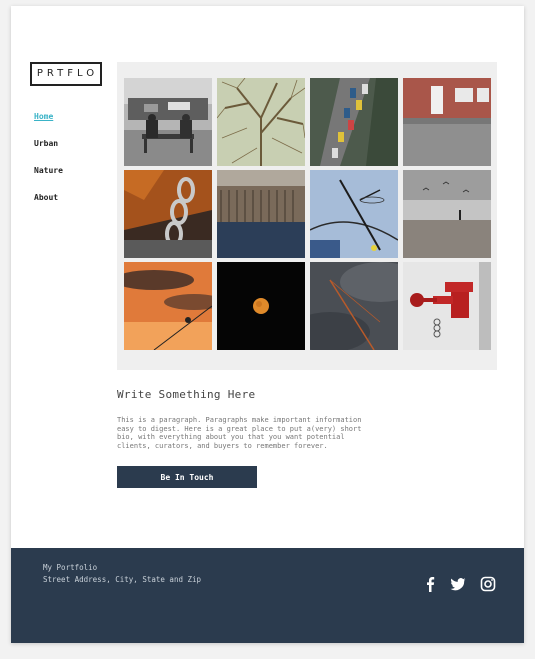 This screenshot has height=659, width=535. Describe the element at coordinates (447, 306) in the screenshot. I see `photo-red-fire-hydrant` at that location.